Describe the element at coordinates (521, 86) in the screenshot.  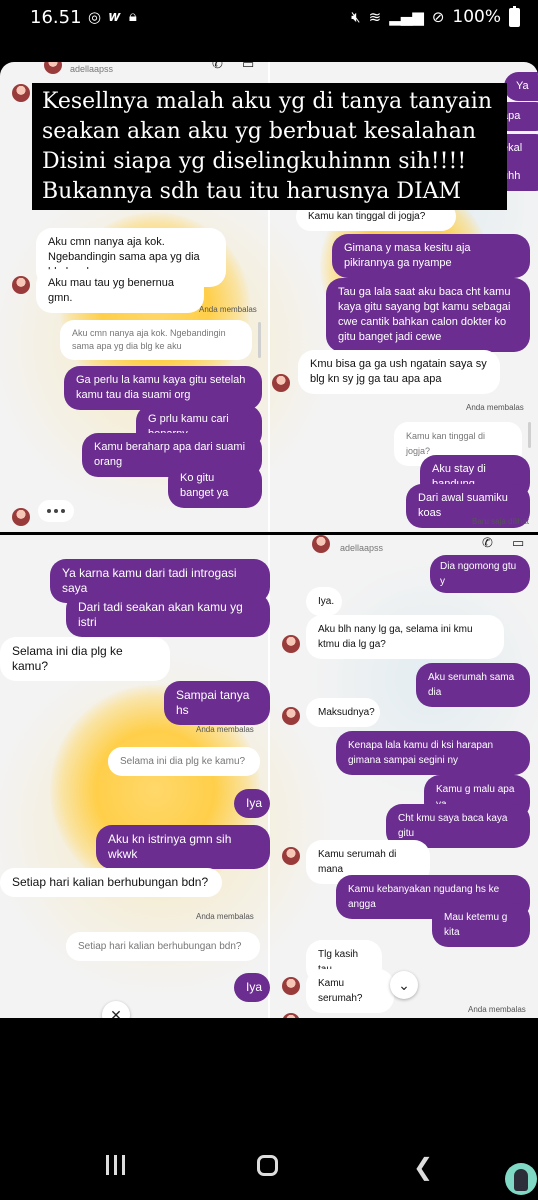
I see `outgoing-message: Ya` at that location.